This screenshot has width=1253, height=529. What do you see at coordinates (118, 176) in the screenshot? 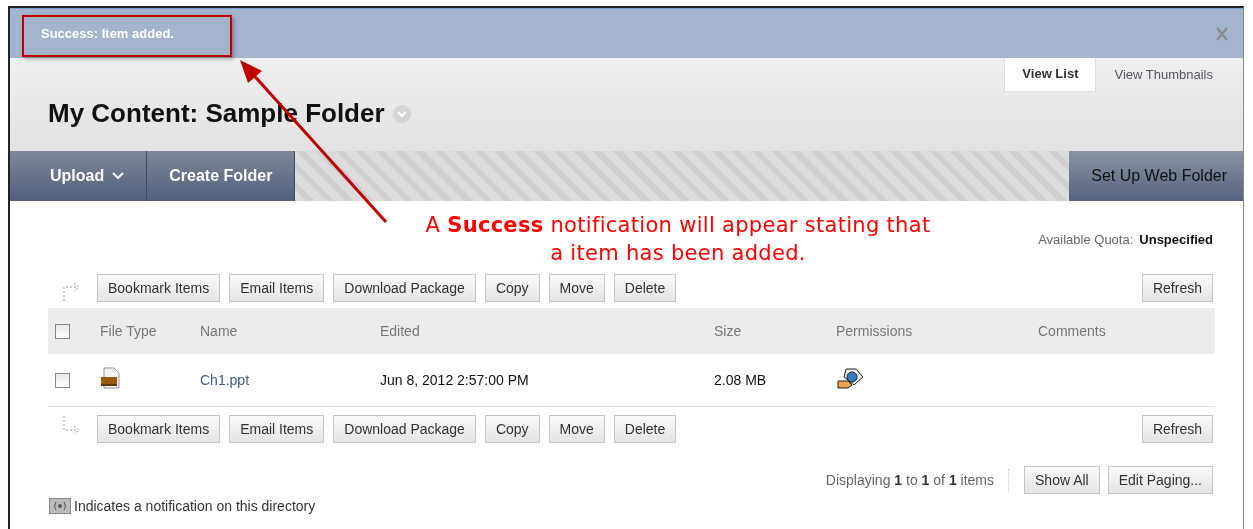
I see `caret-icon` at bounding box center [118, 176].